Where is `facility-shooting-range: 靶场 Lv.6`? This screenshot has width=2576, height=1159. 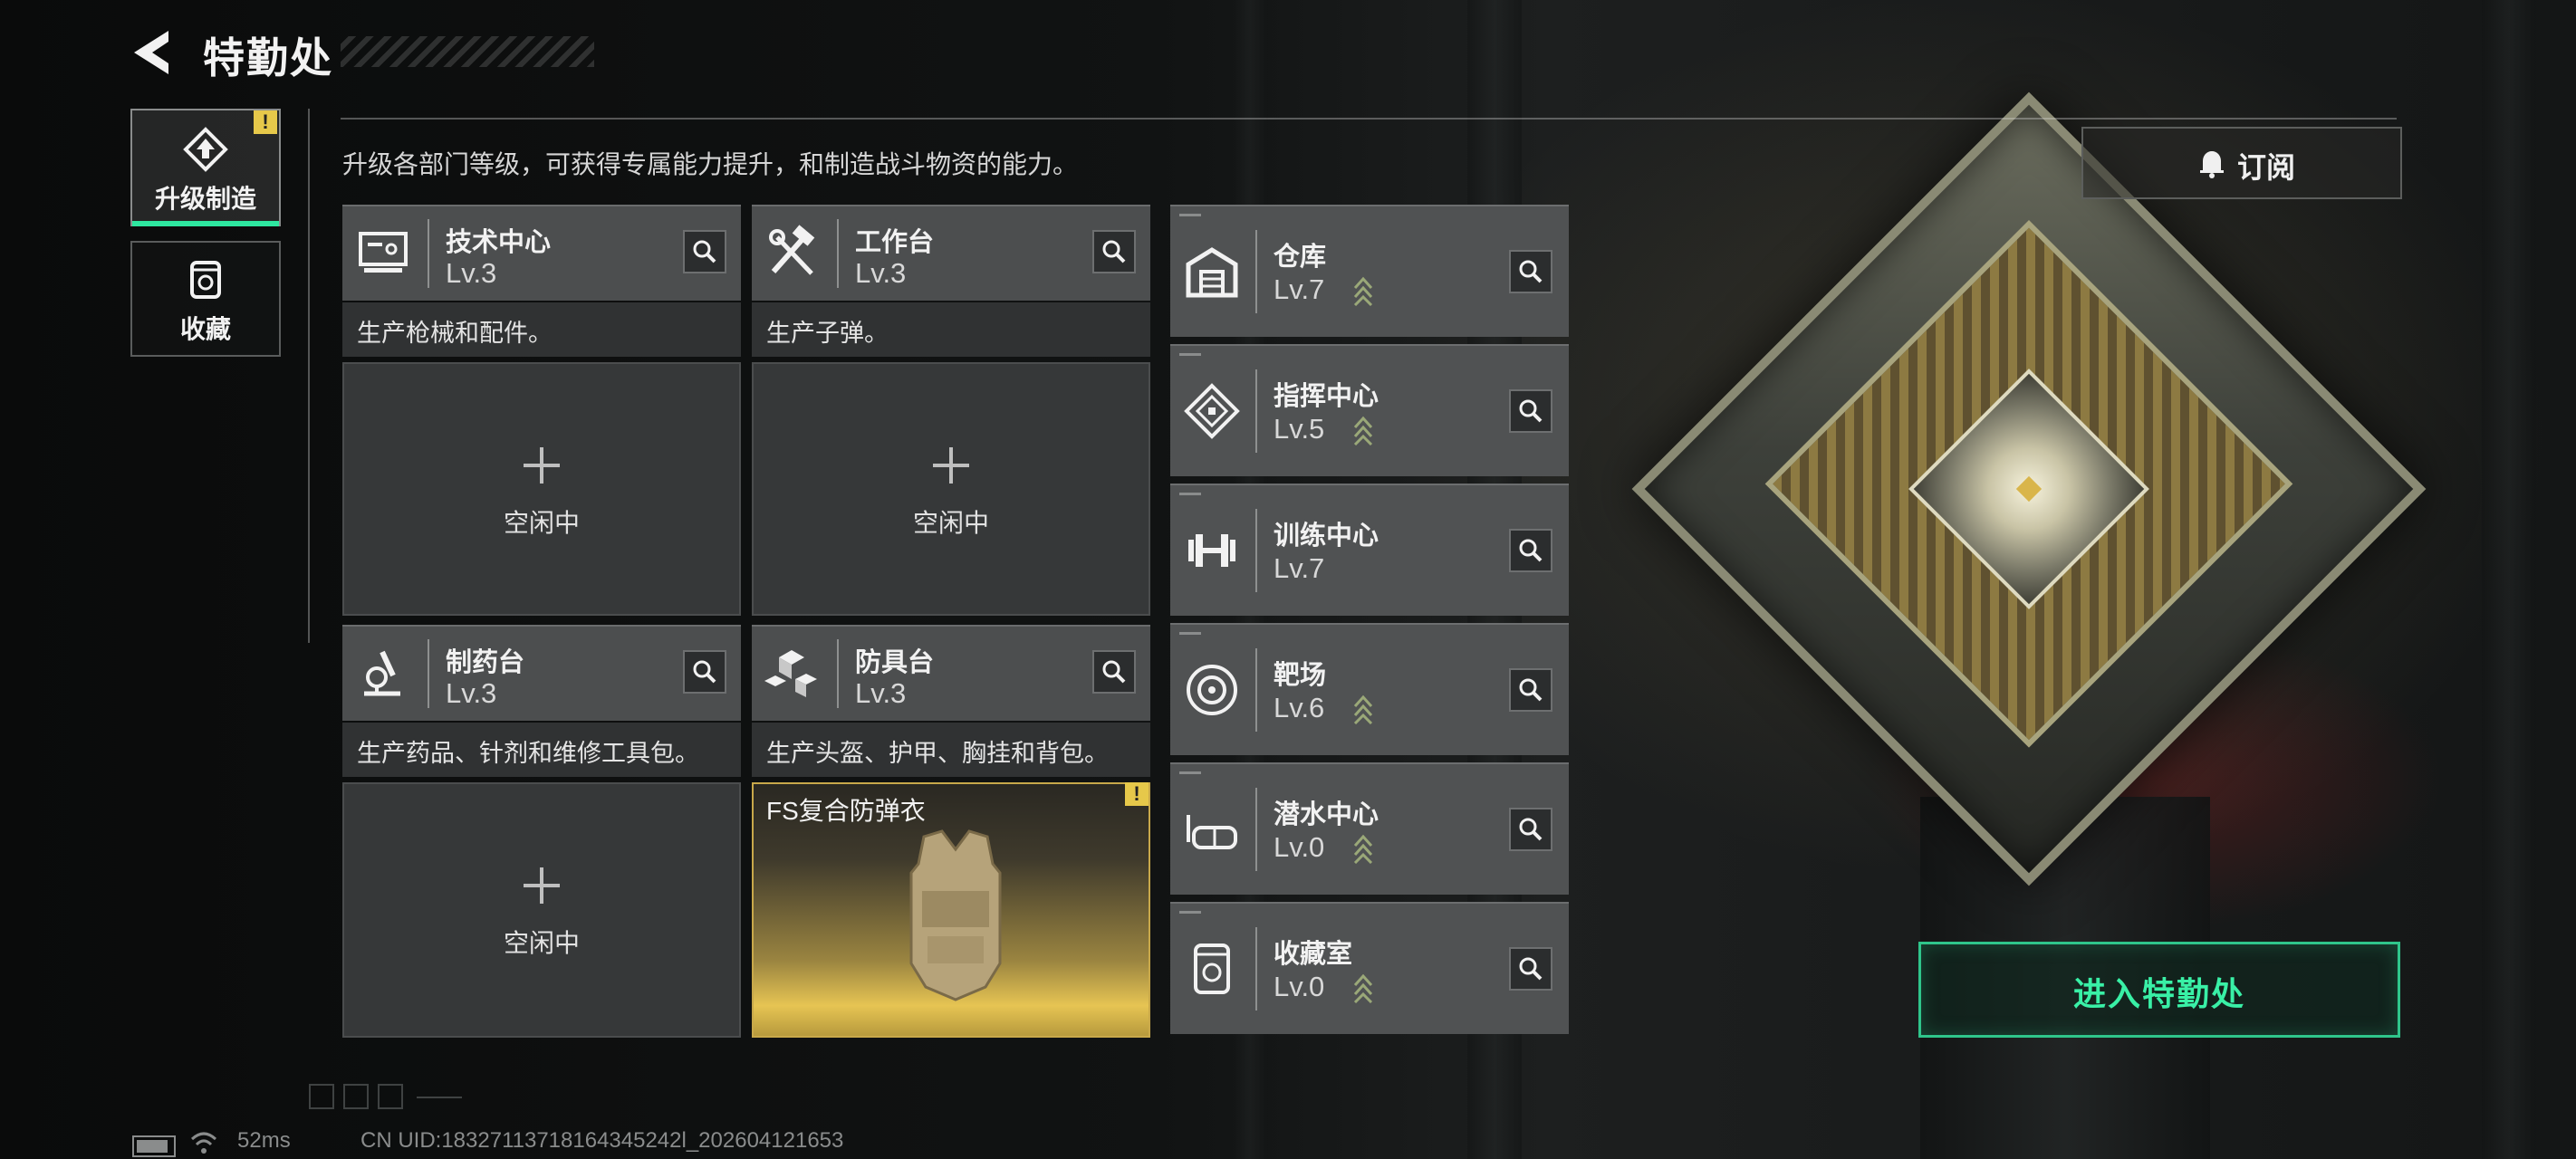 facility-shooting-range: 靶场 Lv.6 is located at coordinates (1369, 689).